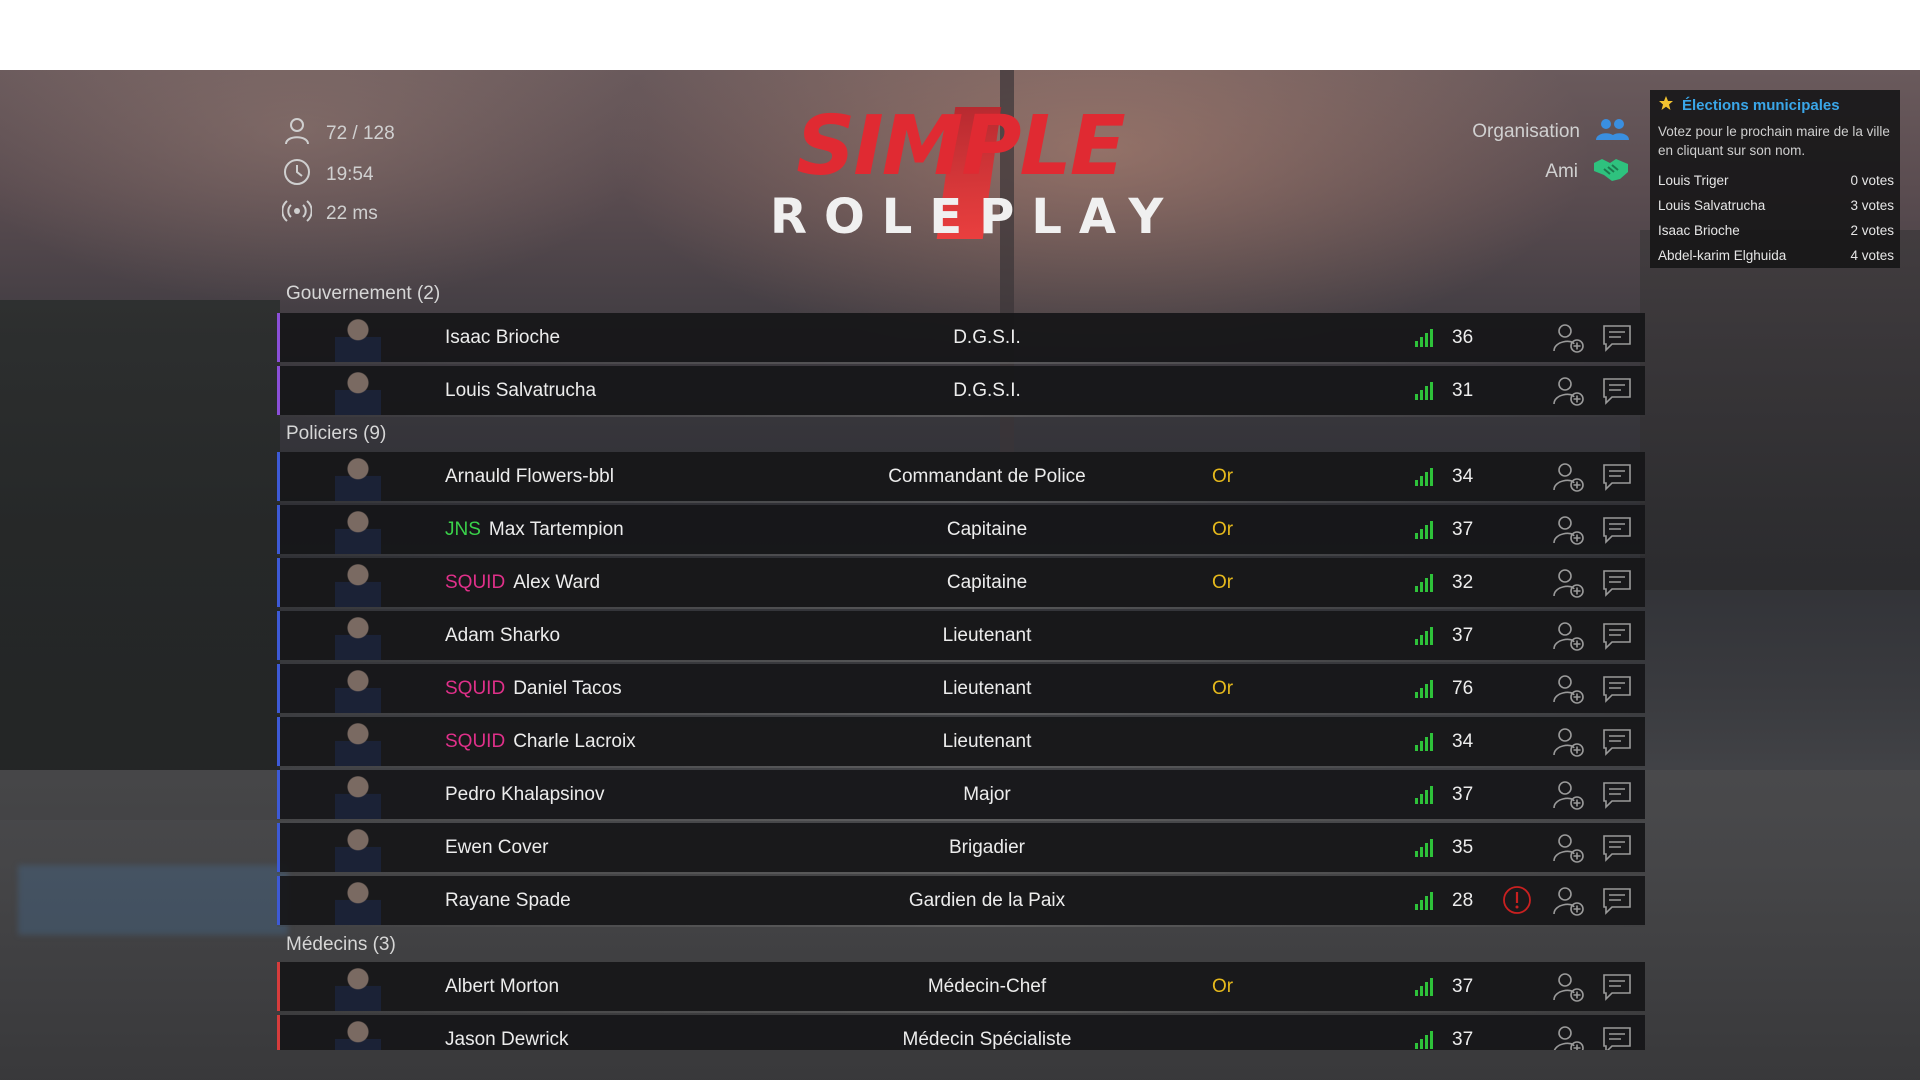  Describe the element at coordinates (507, 1039) in the screenshot. I see `player-name-text: Jason Dewrick` at that location.